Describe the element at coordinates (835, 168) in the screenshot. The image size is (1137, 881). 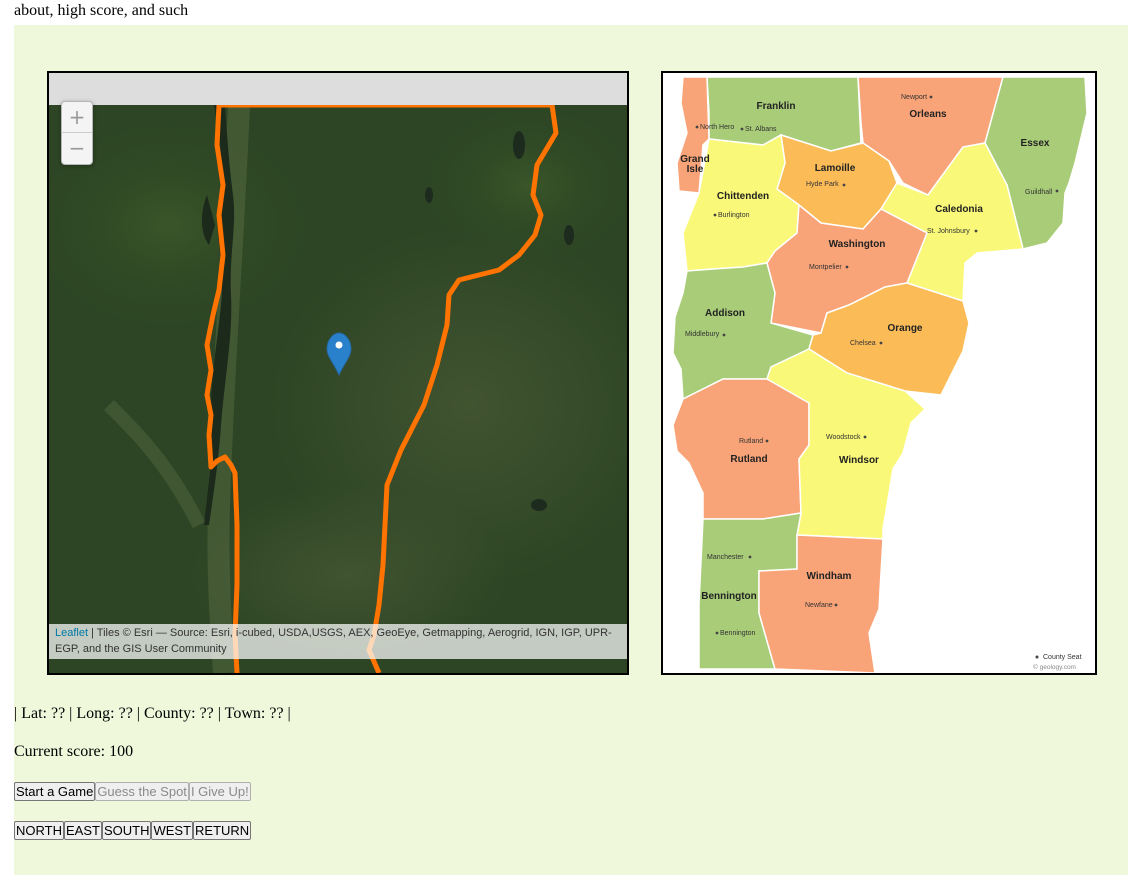
I see `label-lamoille: Lamoille` at that location.